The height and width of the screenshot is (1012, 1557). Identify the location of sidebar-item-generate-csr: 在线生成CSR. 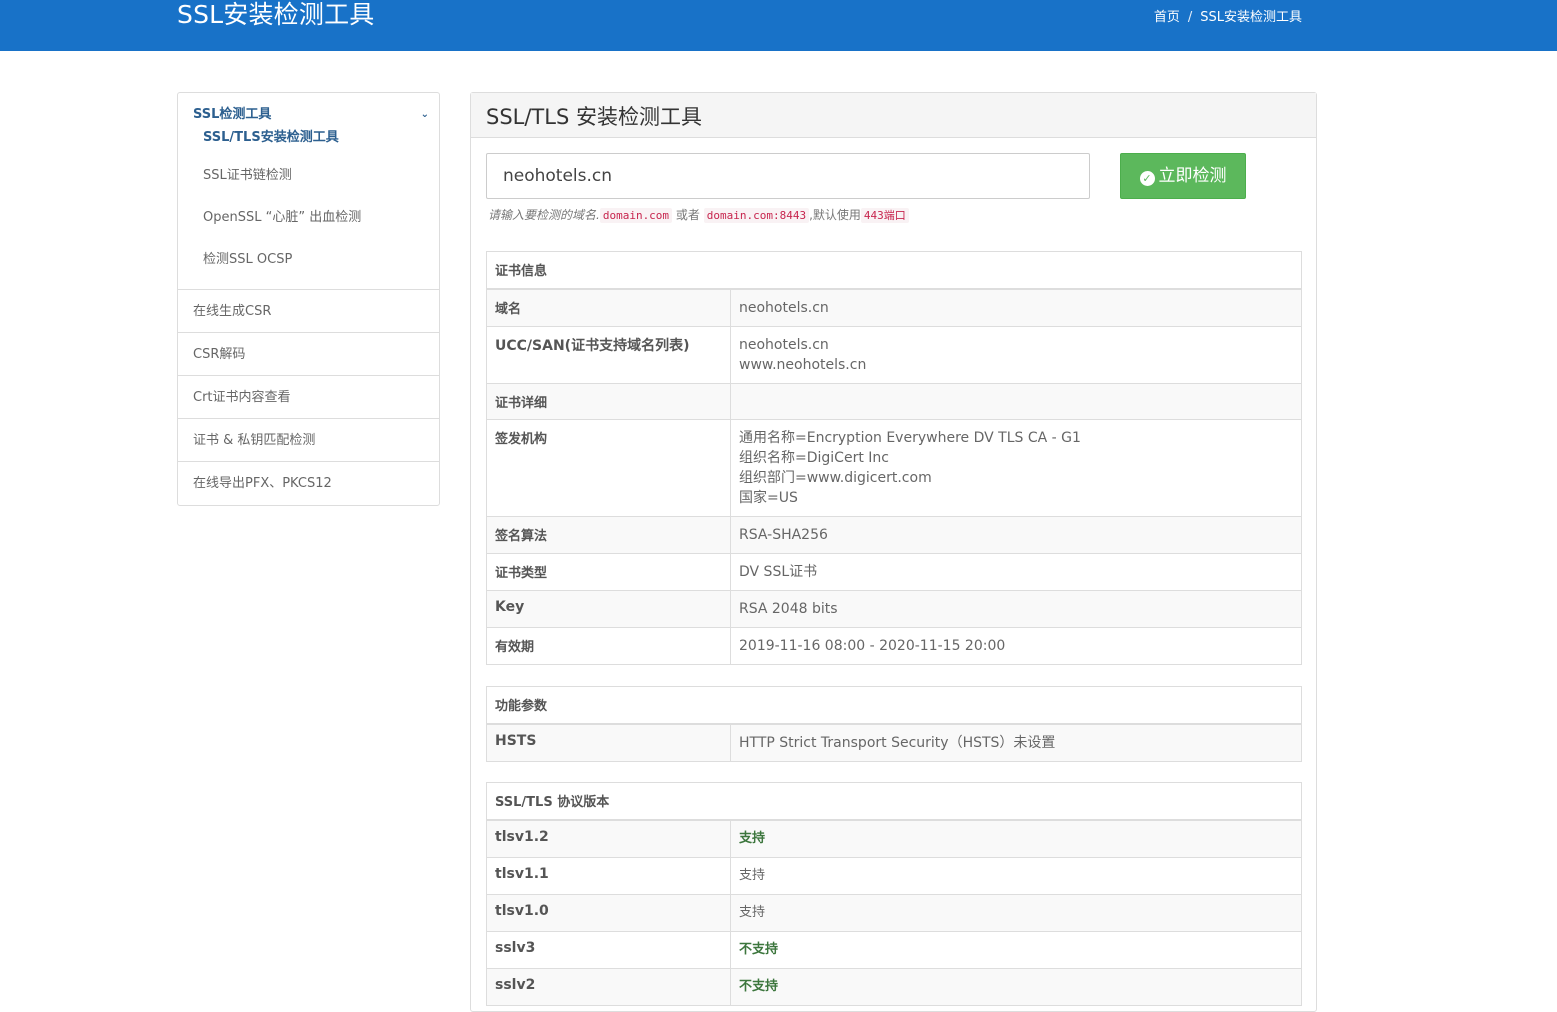
(308, 311).